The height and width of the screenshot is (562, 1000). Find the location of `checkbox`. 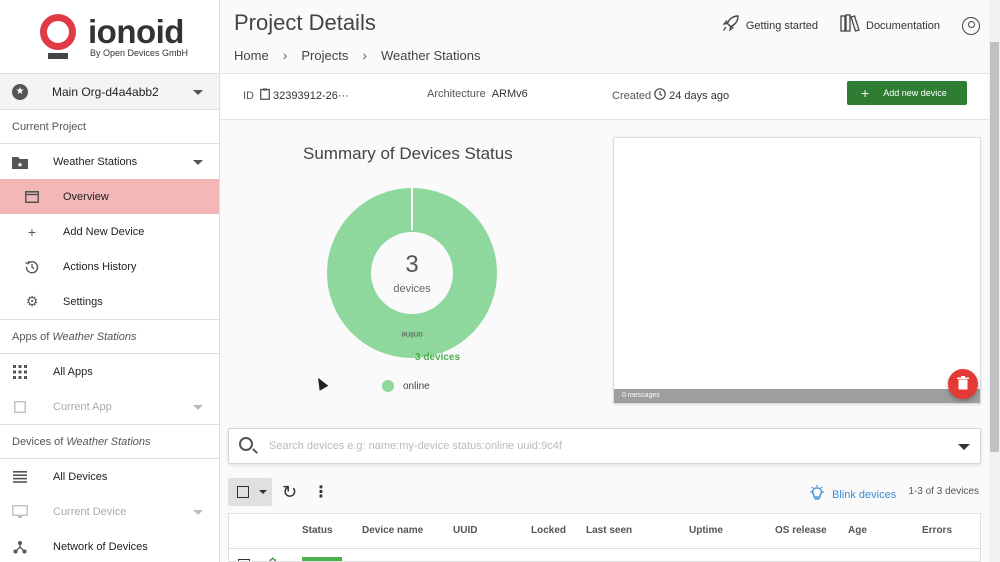

checkbox is located at coordinates (243, 492).